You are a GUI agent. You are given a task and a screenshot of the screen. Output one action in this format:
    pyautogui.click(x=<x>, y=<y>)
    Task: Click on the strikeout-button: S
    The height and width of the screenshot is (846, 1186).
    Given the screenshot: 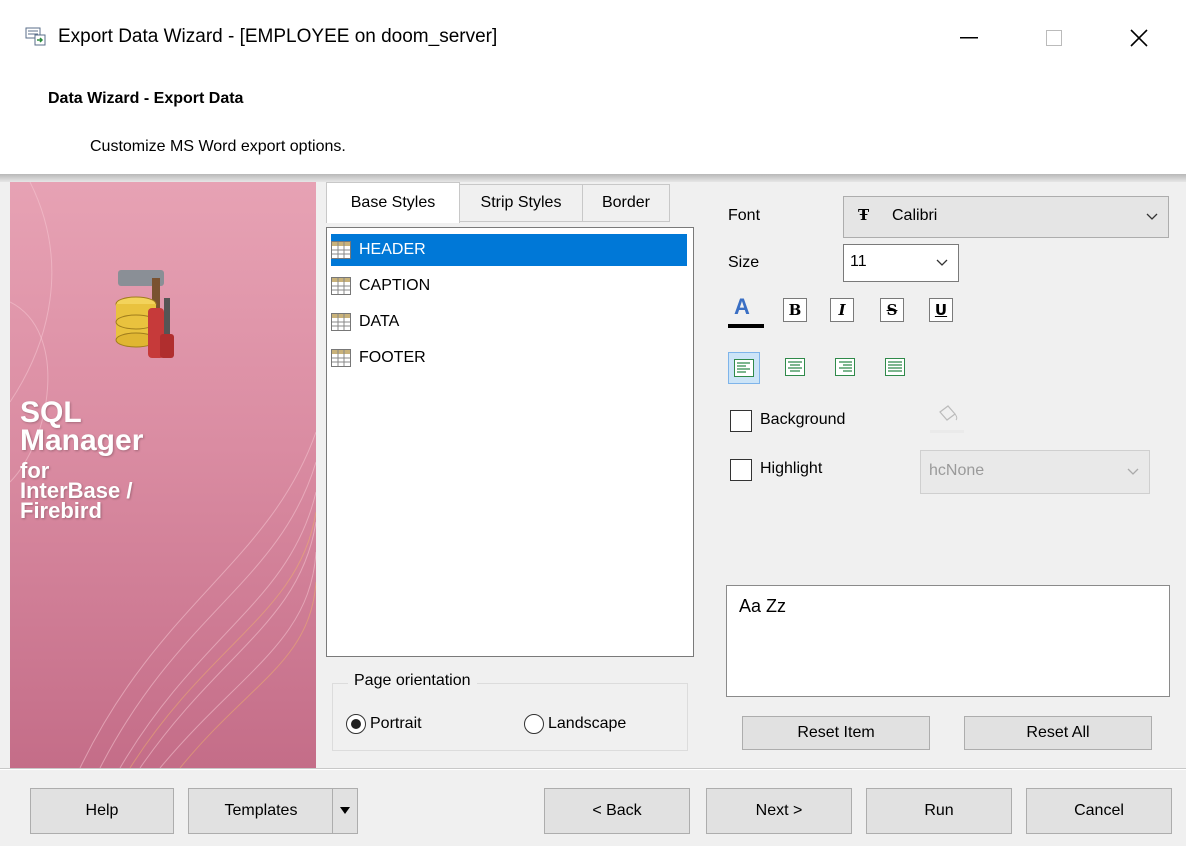 What is the action you would take?
    pyautogui.click(x=892, y=310)
    